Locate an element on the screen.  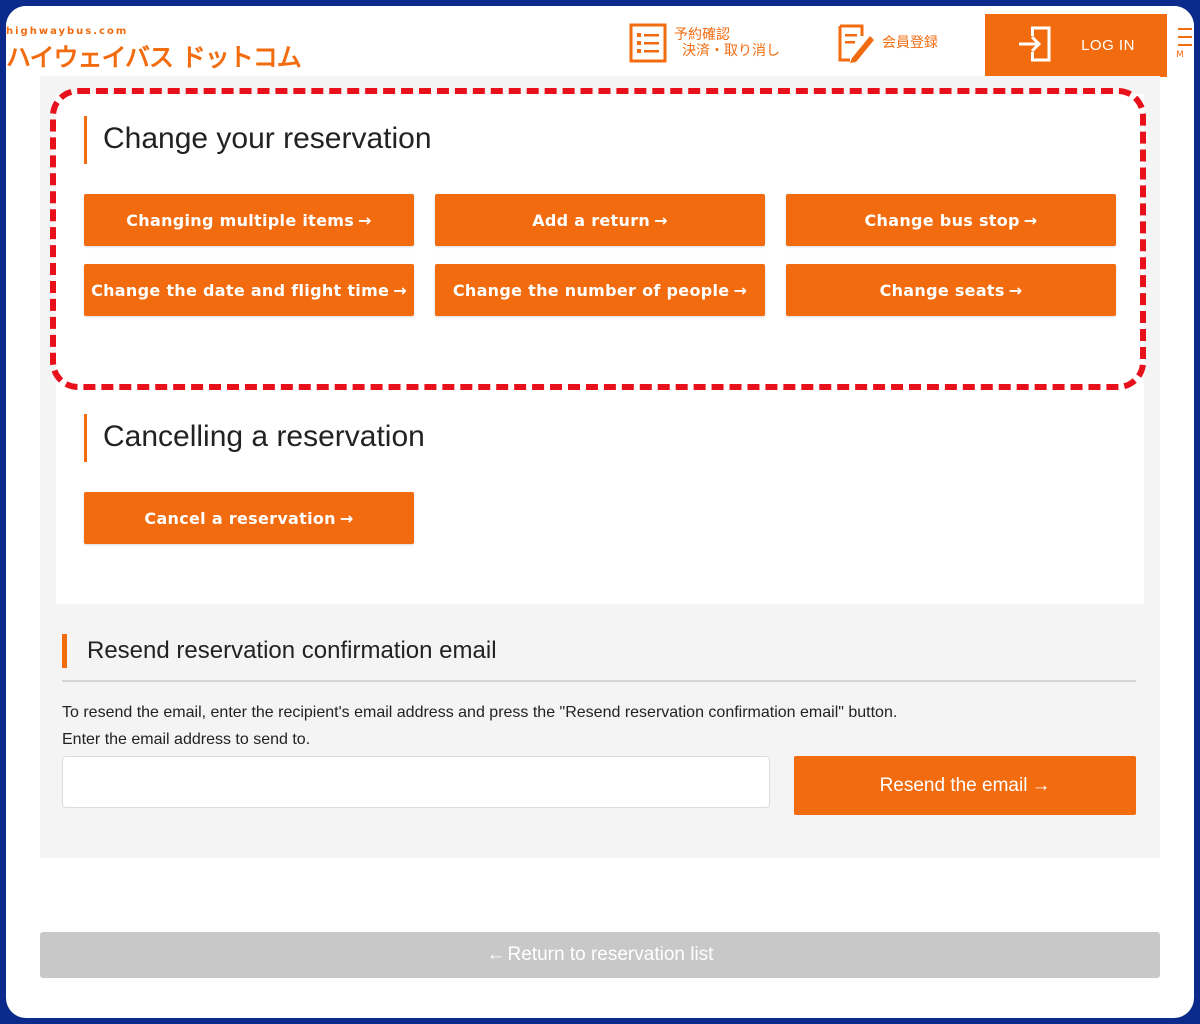
arrow-left-icon: ← is located at coordinates (496, 954).